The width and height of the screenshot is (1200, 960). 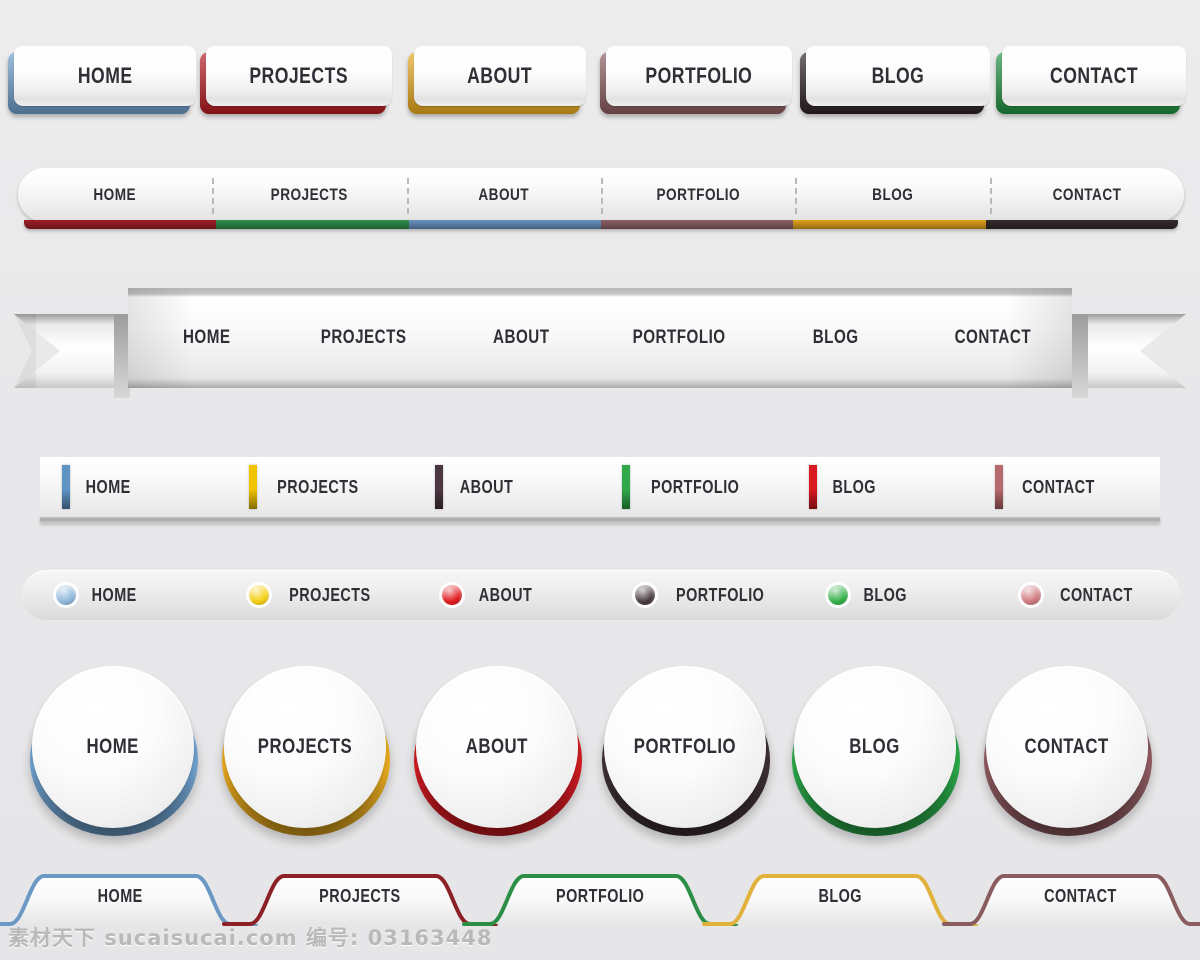 What do you see at coordinates (504, 224) in the screenshot?
I see `underline-segment-about` at bounding box center [504, 224].